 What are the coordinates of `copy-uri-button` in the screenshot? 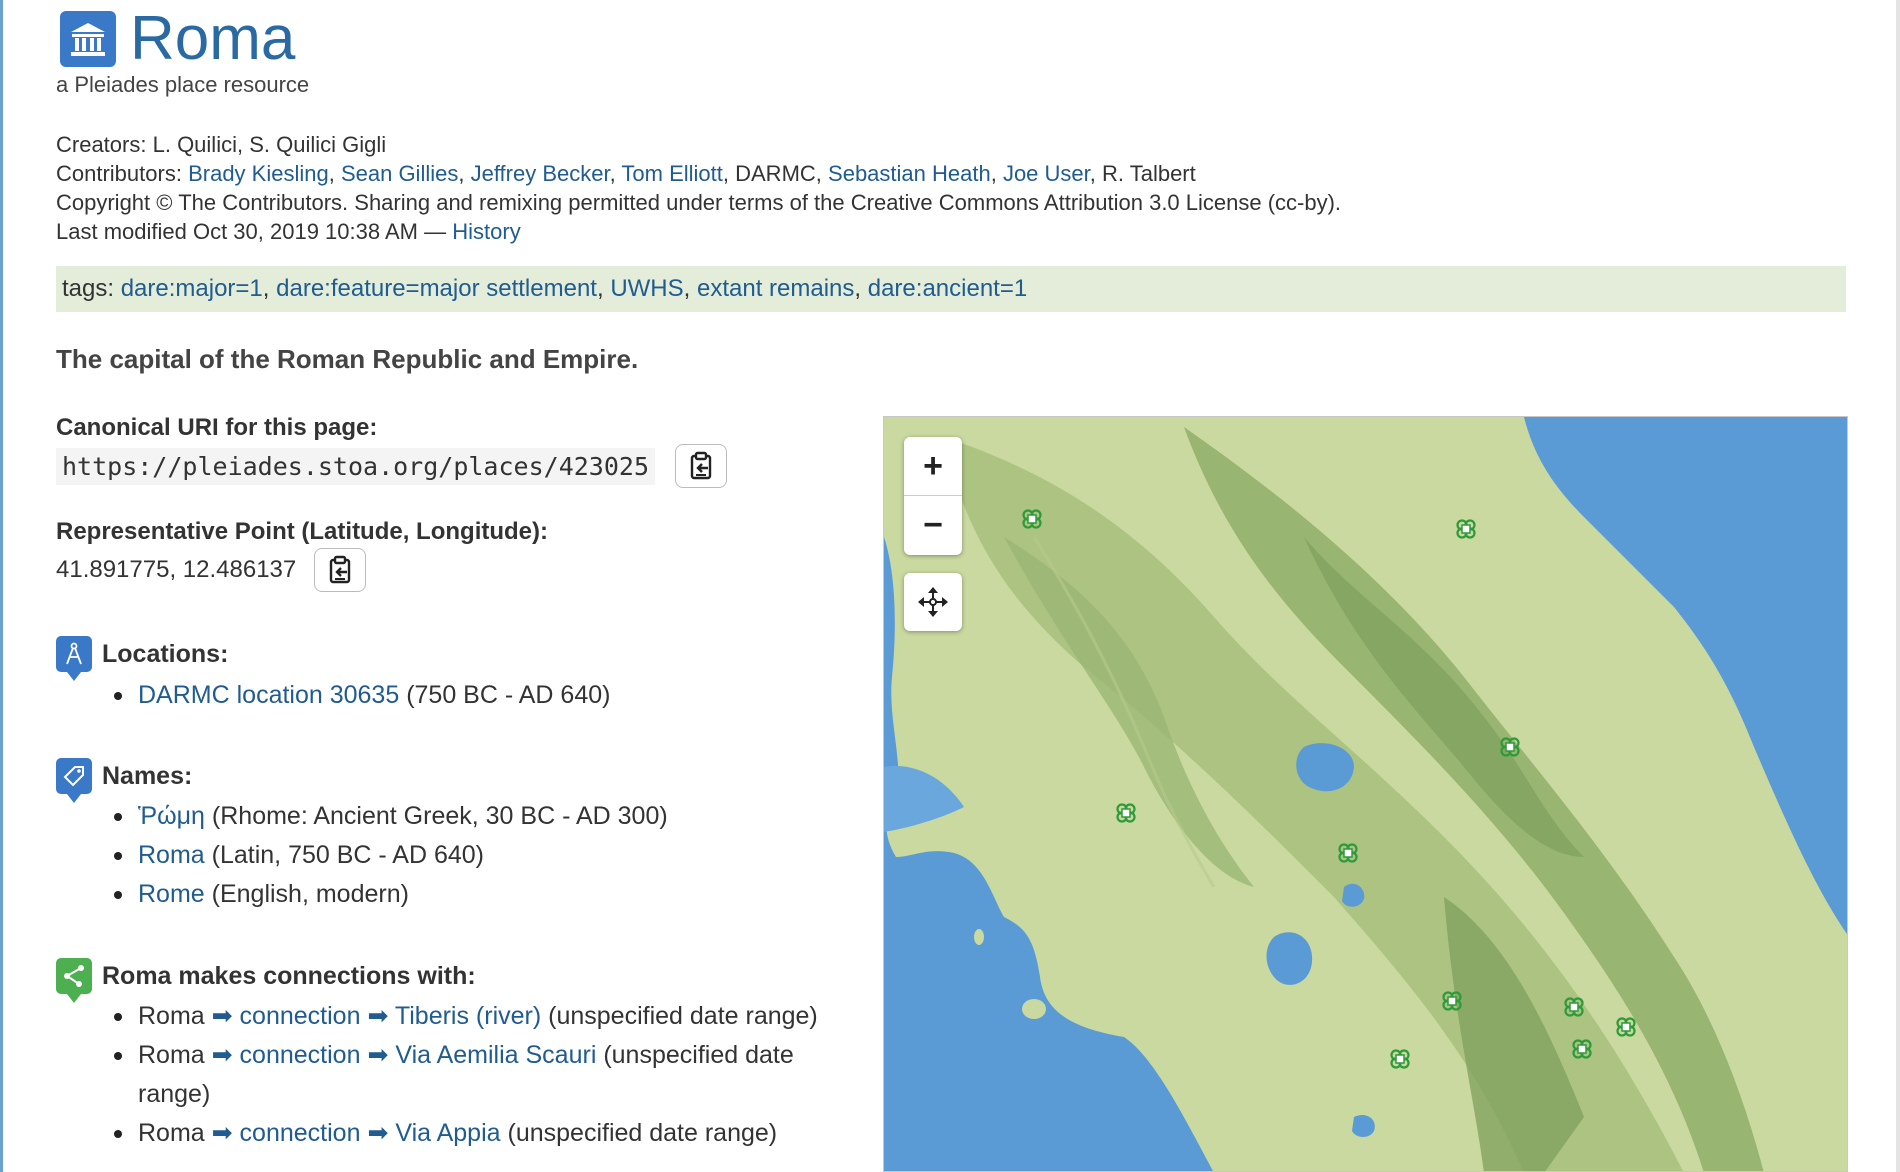 It's located at (701, 466).